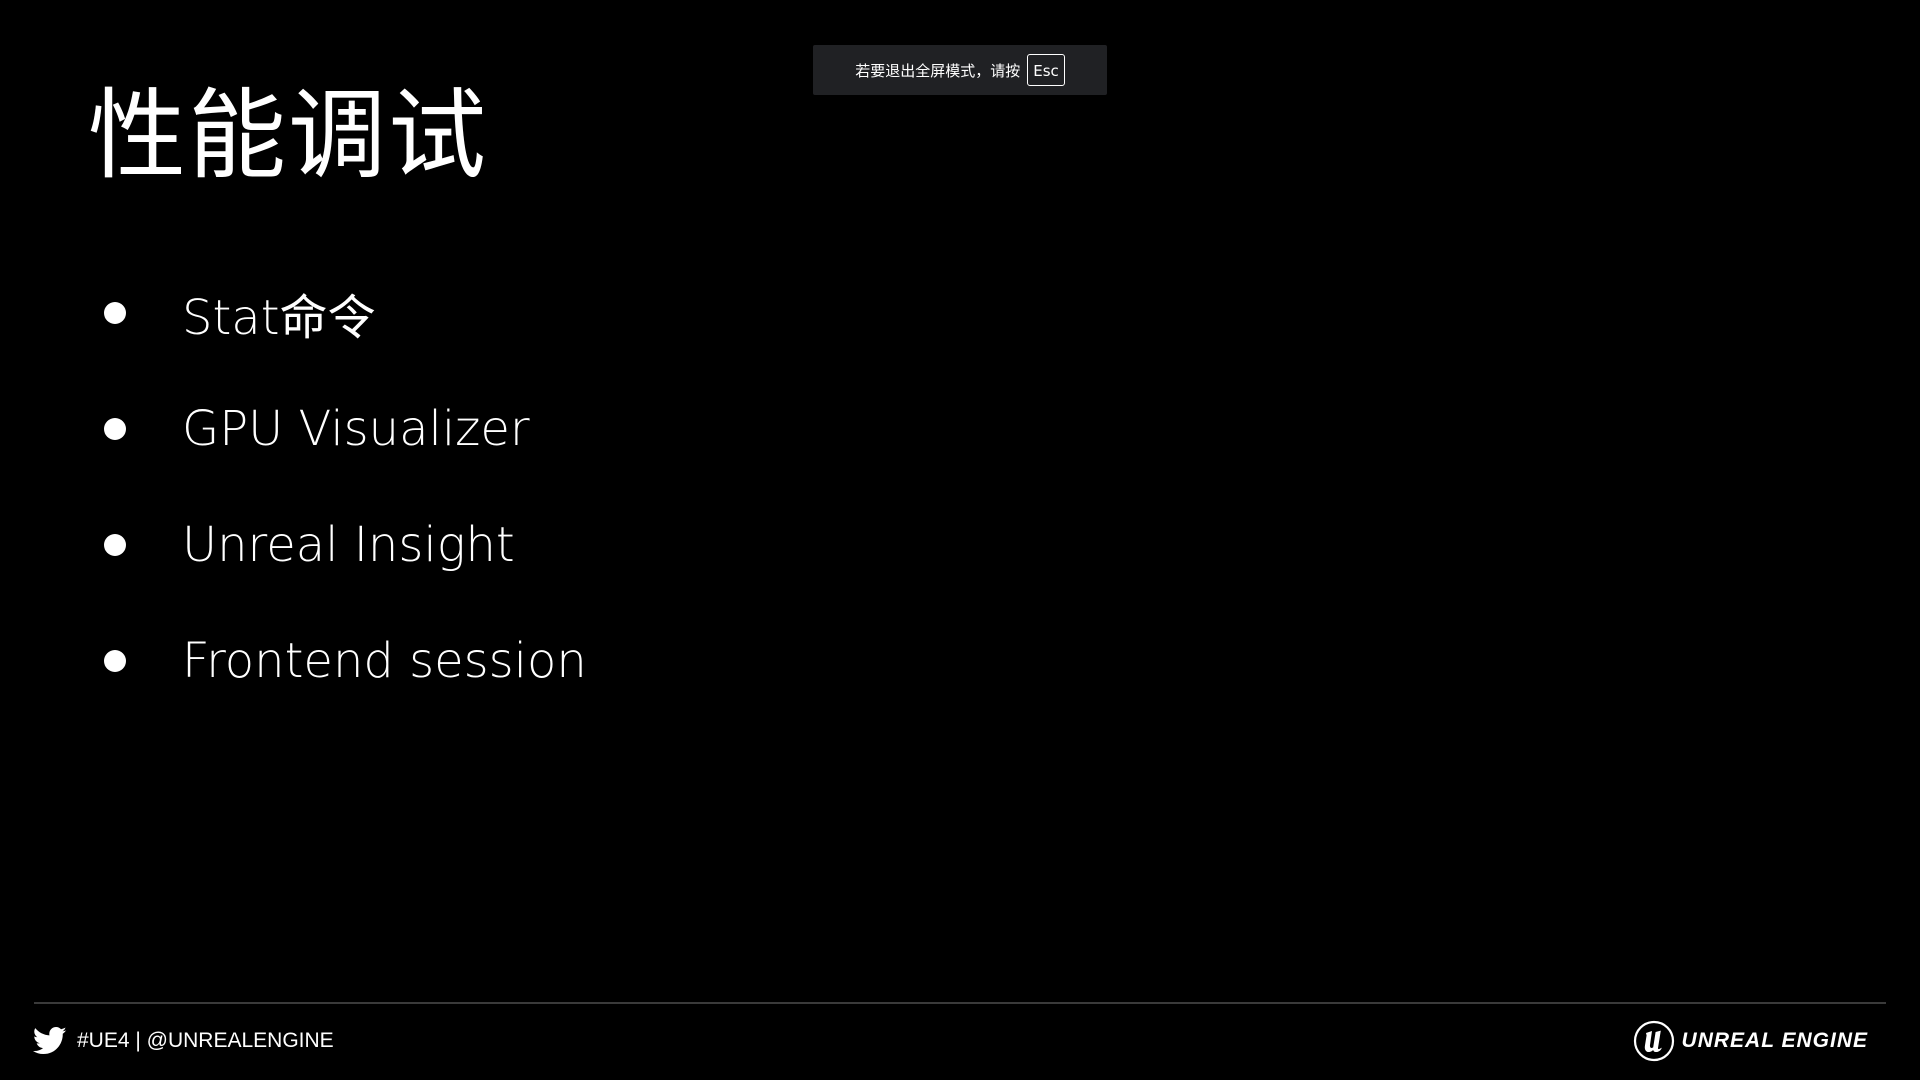 The image size is (1920, 1080). What do you see at coordinates (1653, 1041) in the screenshot?
I see `unreal-engine-logo-icon` at bounding box center [1653, 1041].